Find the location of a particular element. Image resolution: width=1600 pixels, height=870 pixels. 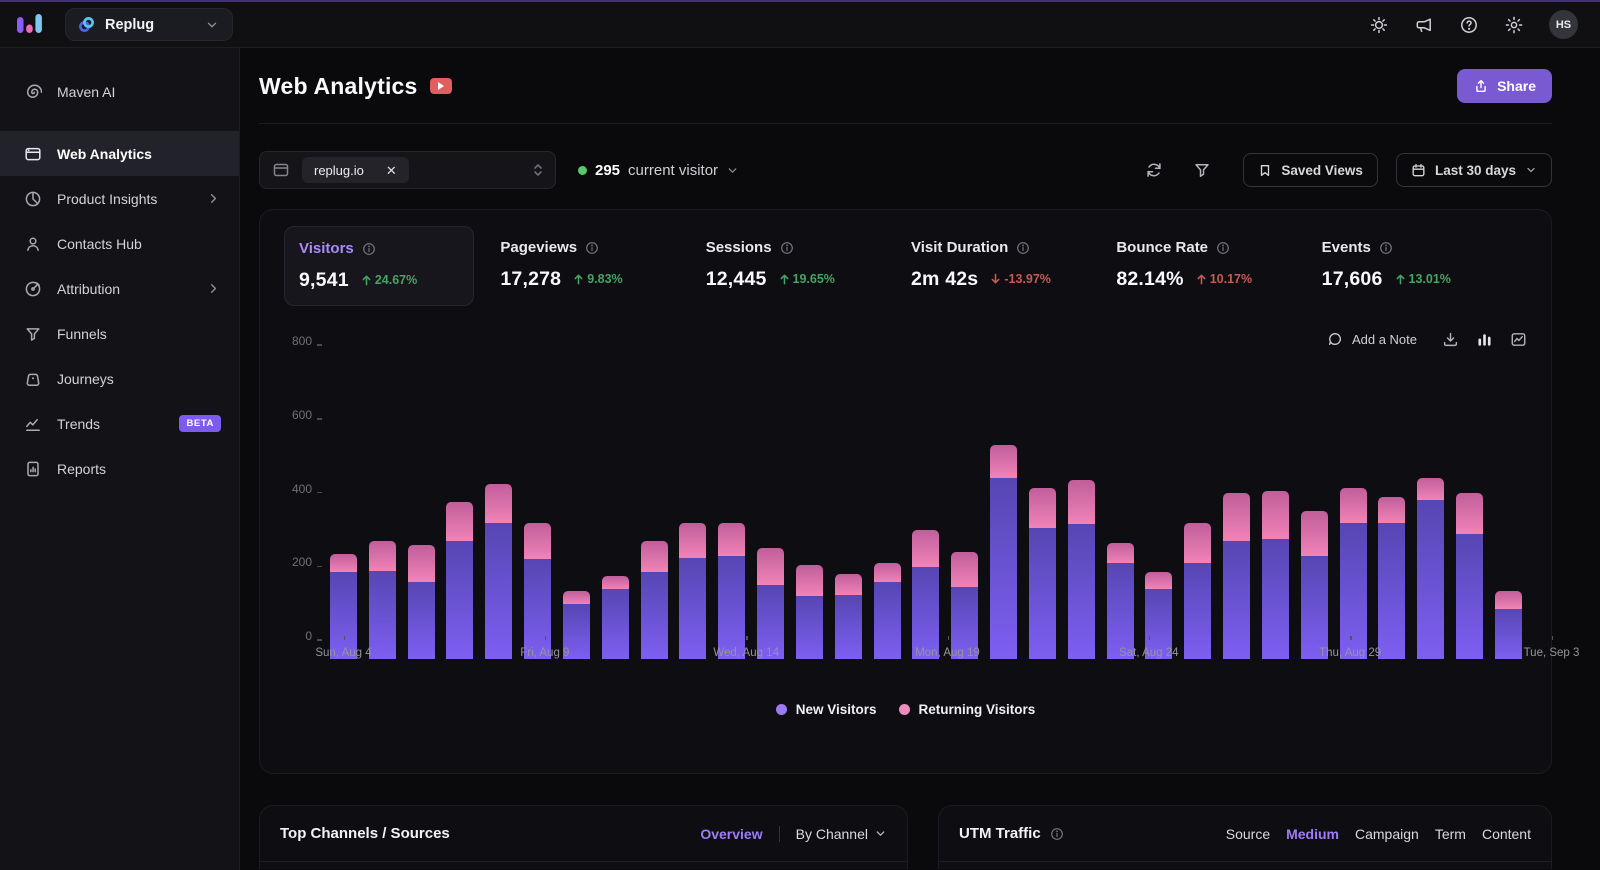

tab-label: Term is located at coordinates (1450, 833).